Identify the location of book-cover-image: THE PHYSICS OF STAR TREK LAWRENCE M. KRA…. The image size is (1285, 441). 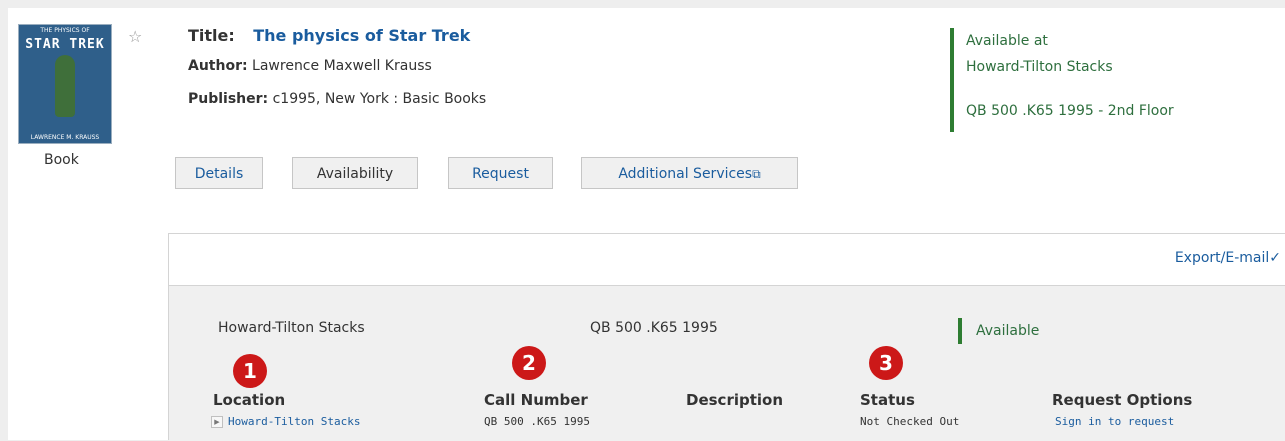
(65, 84).